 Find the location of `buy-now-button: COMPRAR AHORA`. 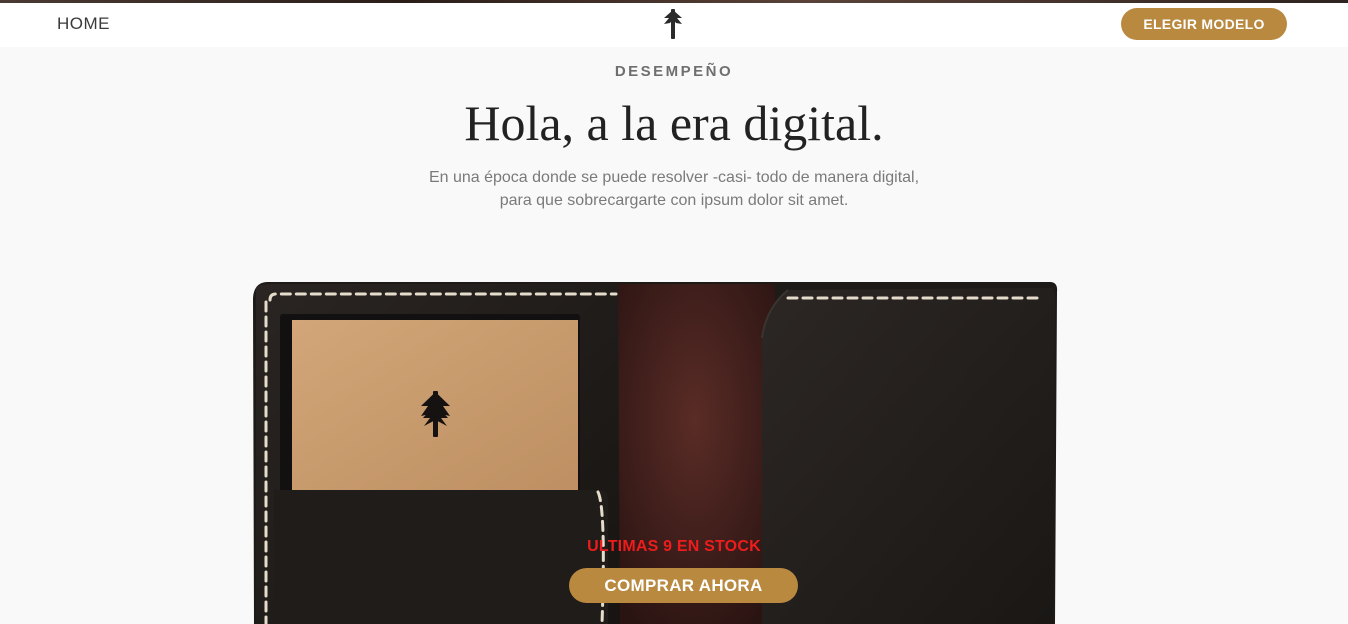

buy-now-button: COMPRAR AHORA is located at coordinates (683, 585).